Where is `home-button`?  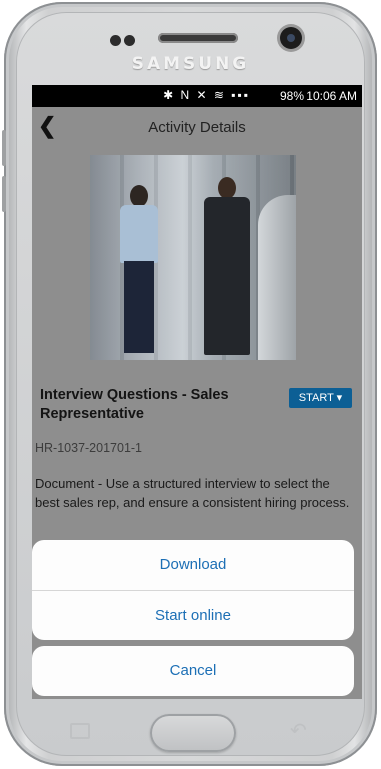
home-button is located at coordinates (193, 733).